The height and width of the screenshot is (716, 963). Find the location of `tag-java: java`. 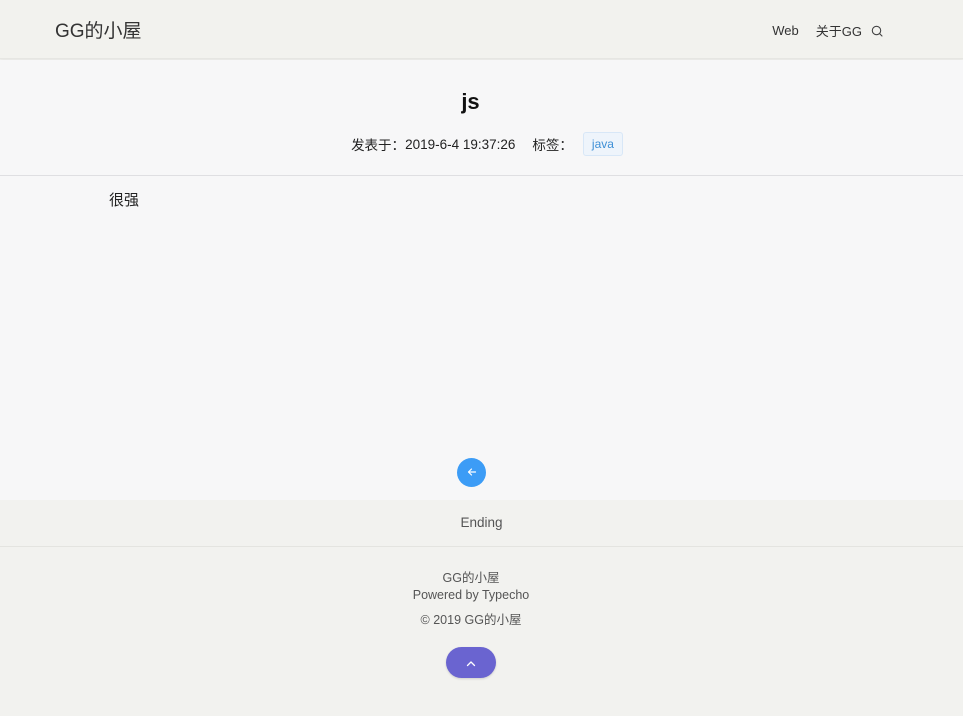

tag-java: java is located at coordinates (602, 144).